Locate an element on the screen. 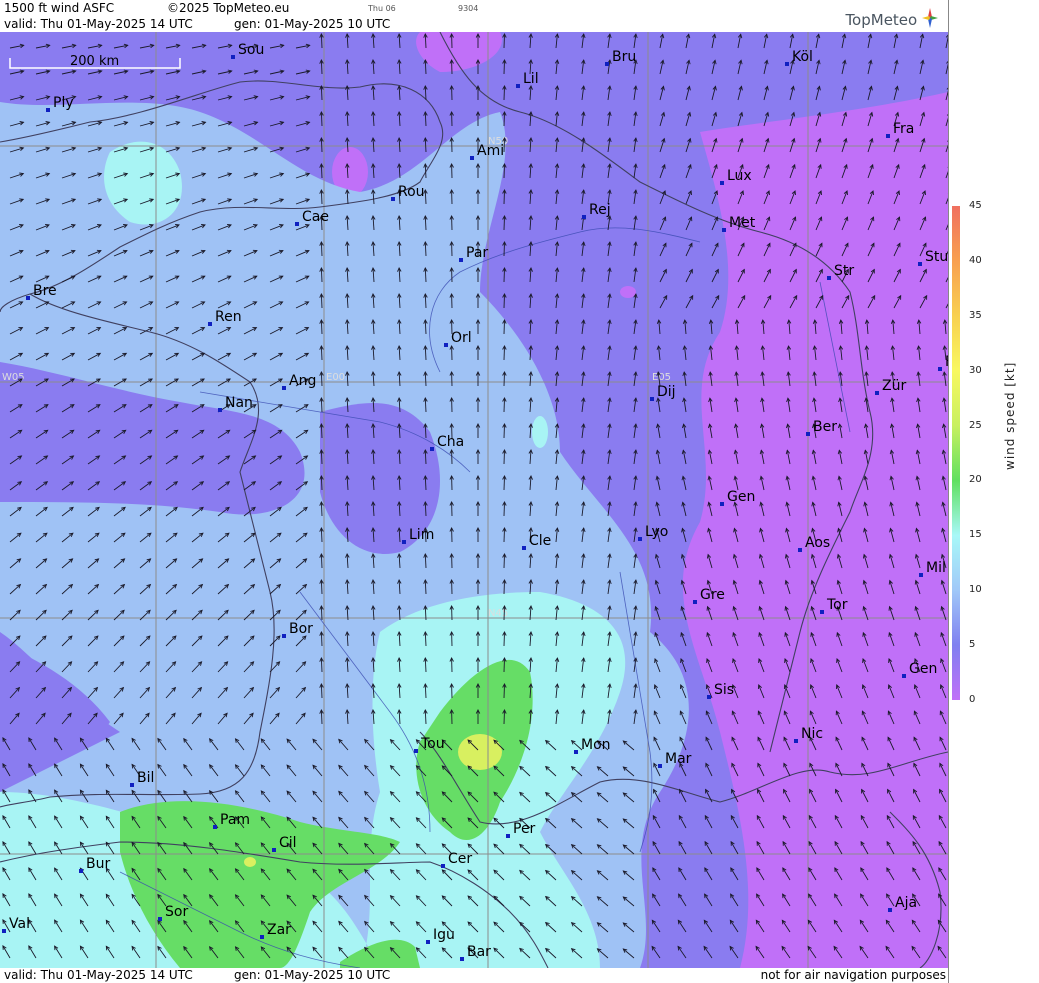 The width and height of the screenshot is (1039, 983). city-label: Rou is located at coordinates (411, 192).